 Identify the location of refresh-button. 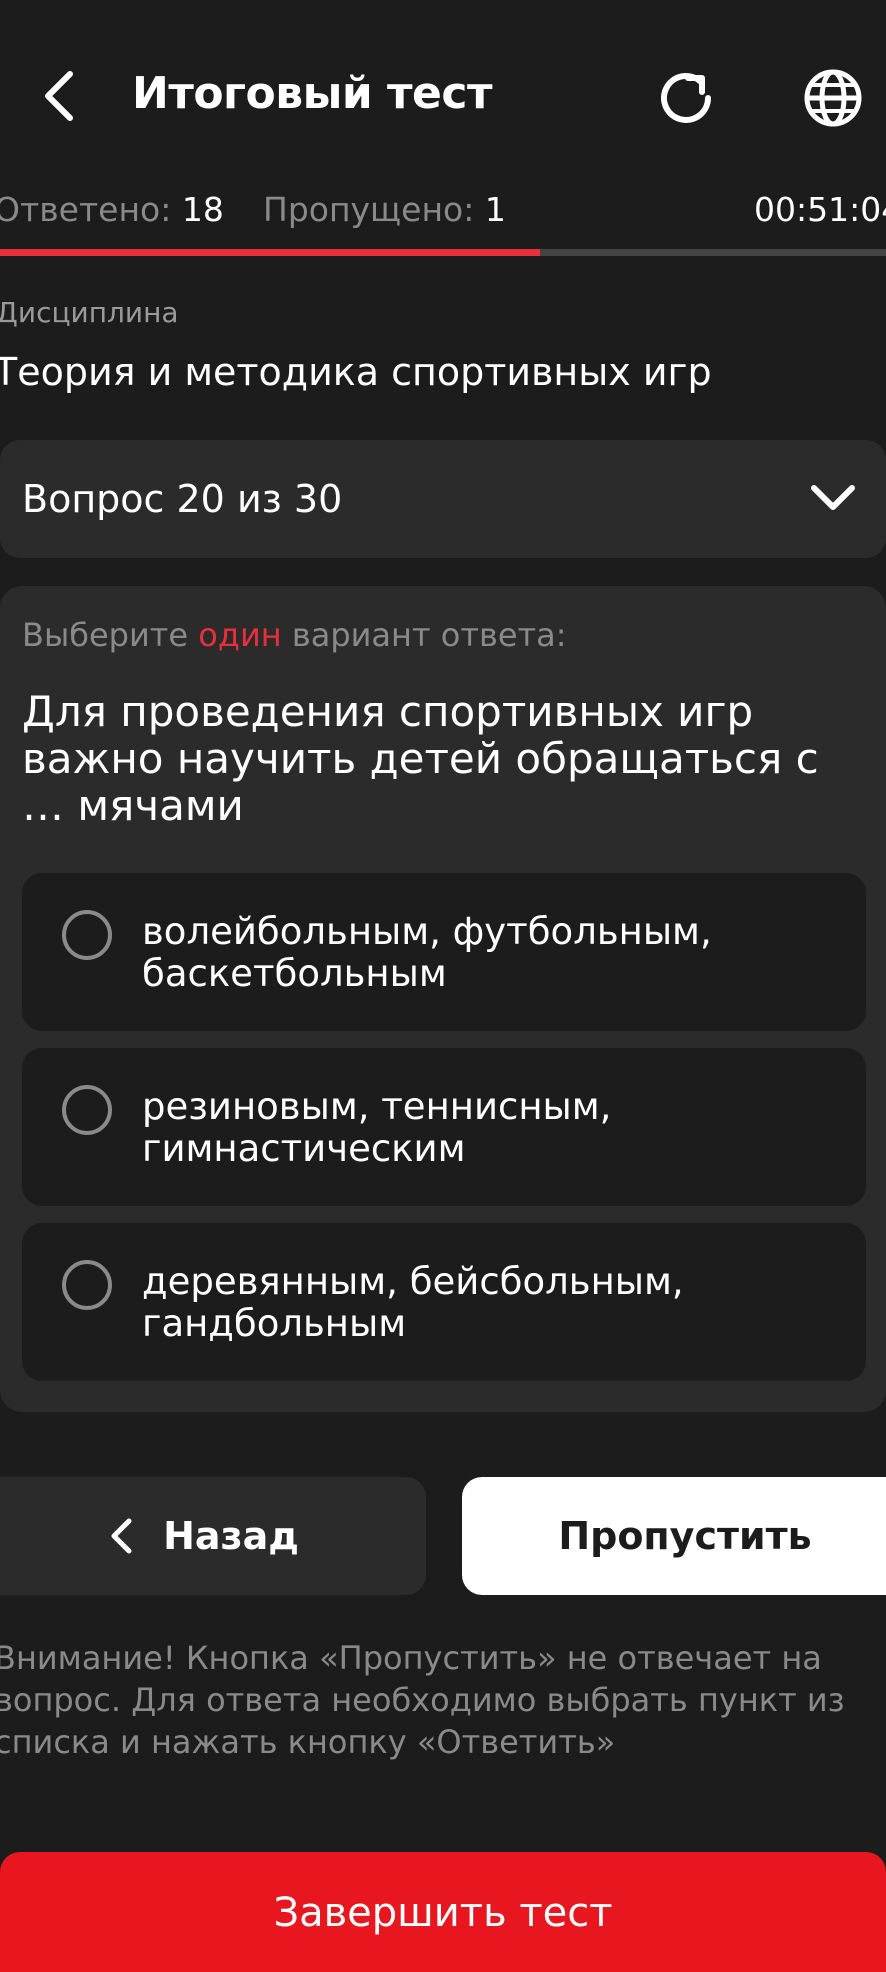
(686, 98).